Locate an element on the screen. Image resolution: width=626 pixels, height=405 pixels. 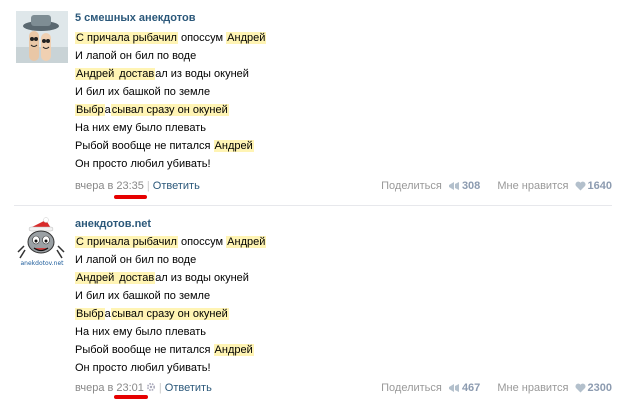
like-button: Мне нравится 1640 is located at coordinates (554, 186).